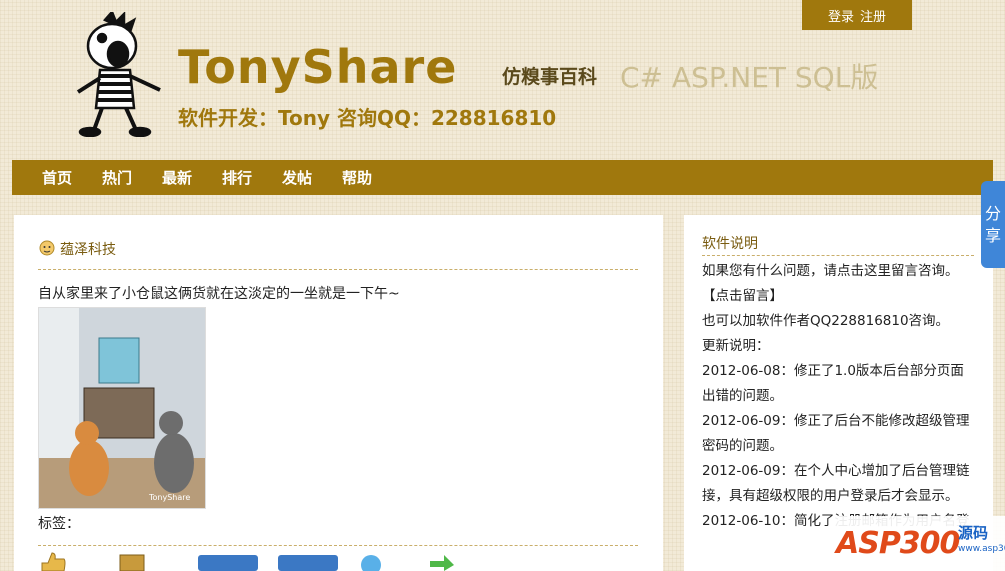  What do you see at coordinates (898, 543) in the screenshot?
I see `watermark-logo: ASP300` at bounding box center [898, 543].